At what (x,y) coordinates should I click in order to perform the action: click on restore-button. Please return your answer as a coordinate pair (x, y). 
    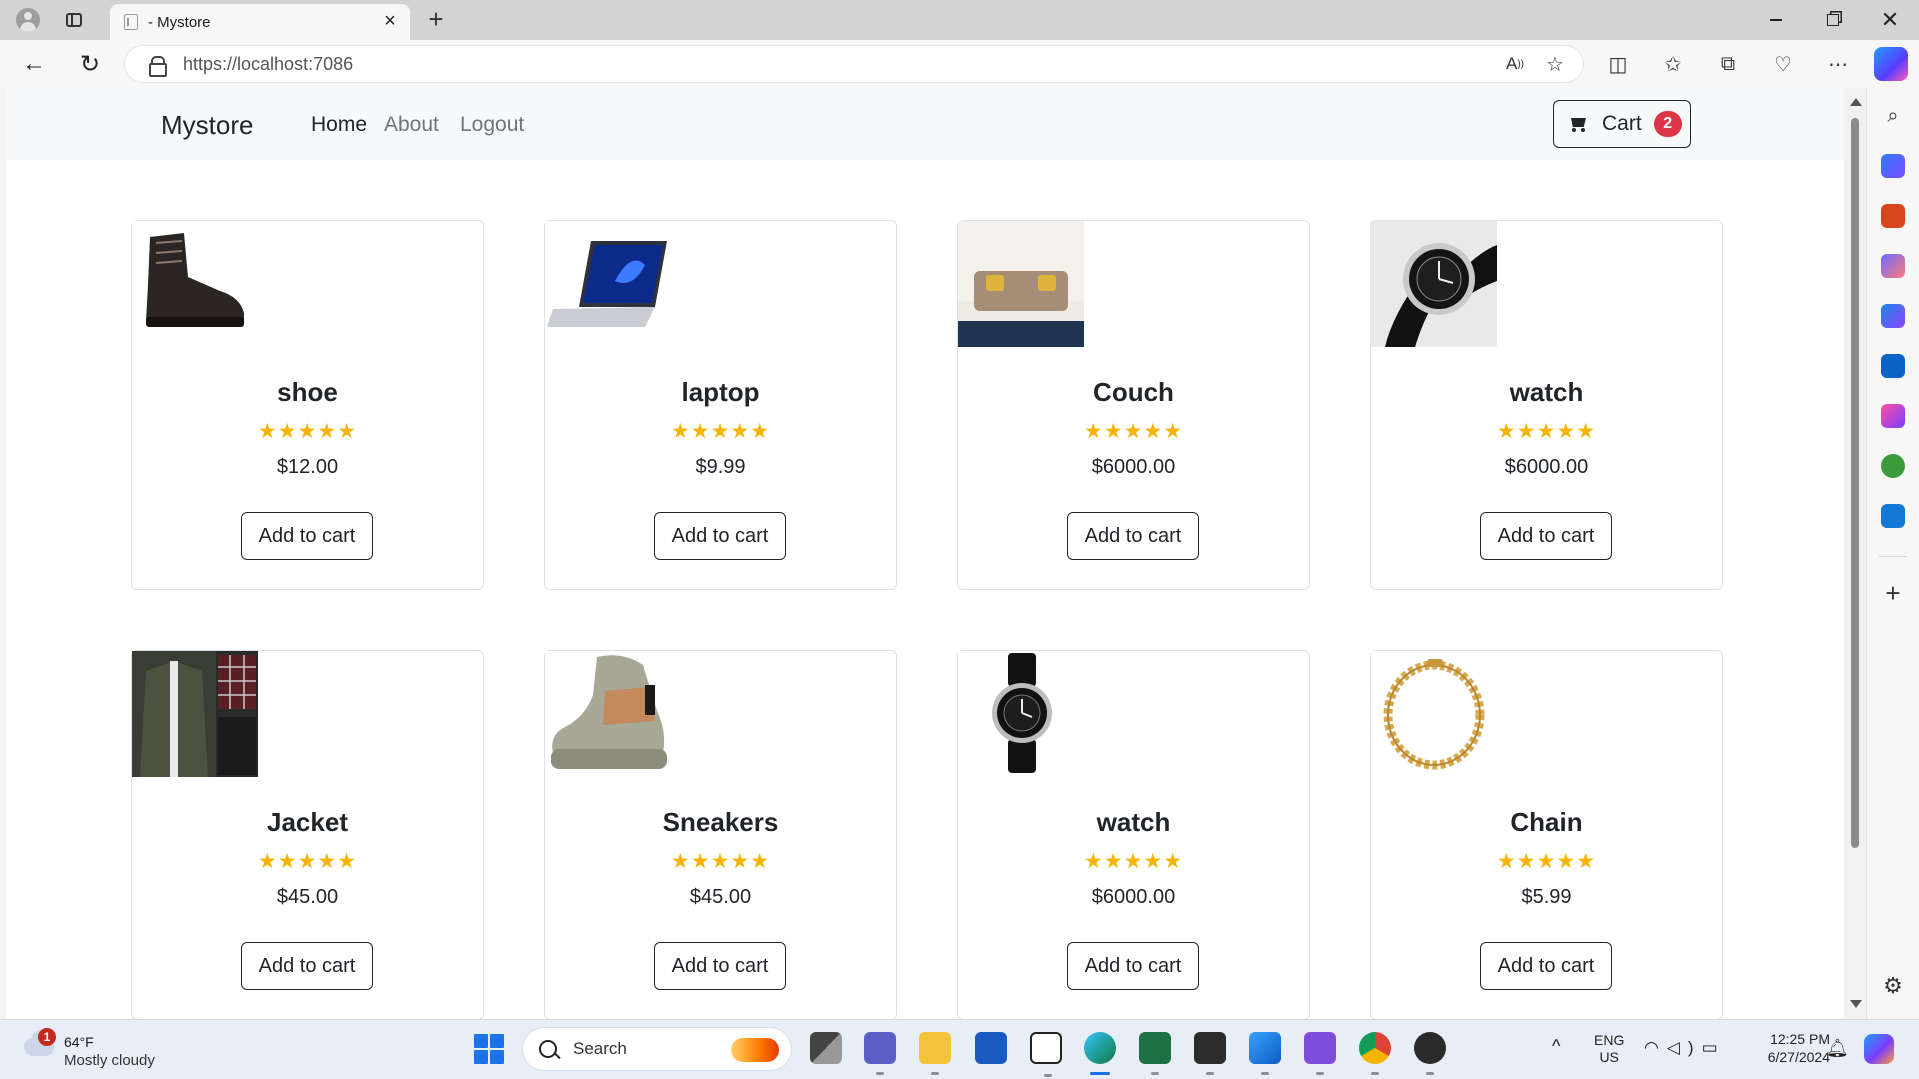
    Looking at the image, I should click on (1833, 20).